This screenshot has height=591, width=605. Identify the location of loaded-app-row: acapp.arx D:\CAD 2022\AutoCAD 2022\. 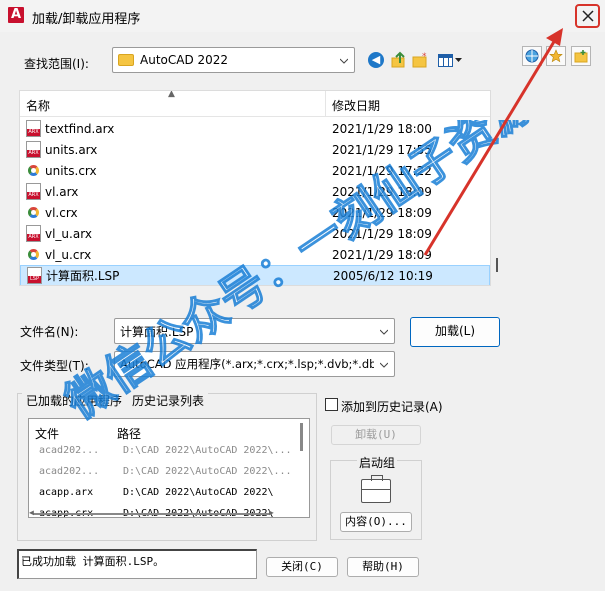
(164, 493).